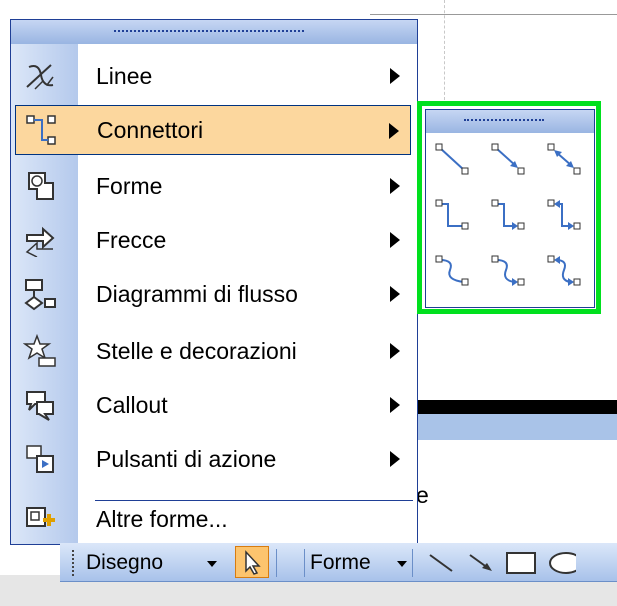 This screenshot has width=617, height=606. I want to click on submenu-drag-handle, so click(510, 121).